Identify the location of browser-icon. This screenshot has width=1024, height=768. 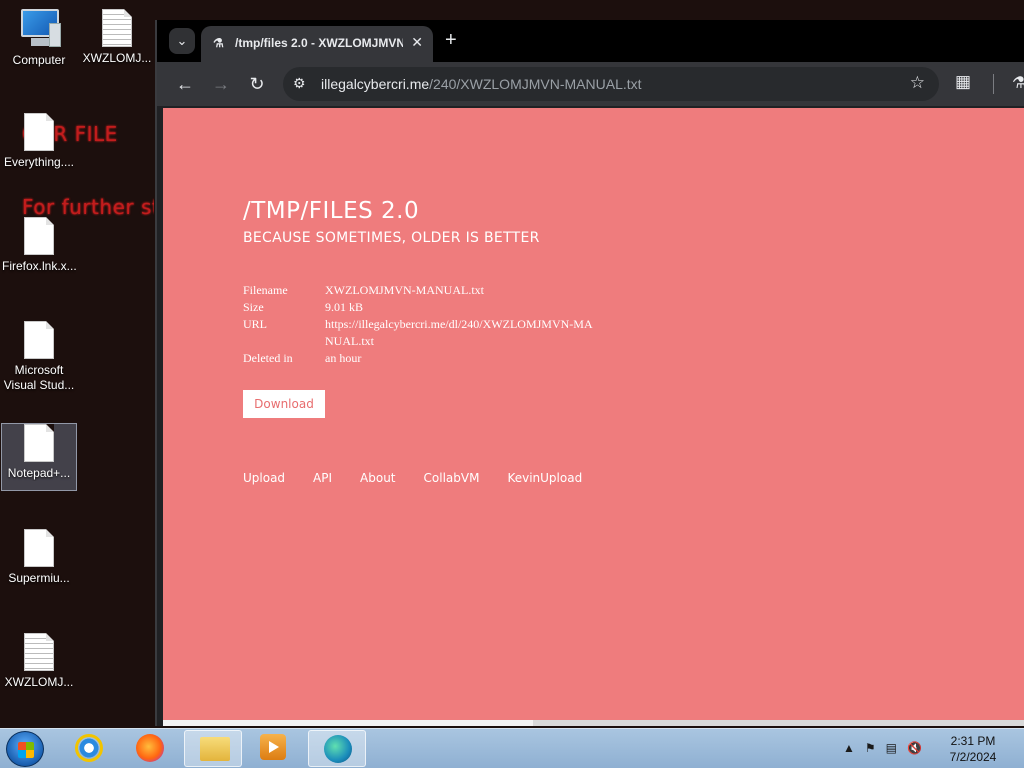
(338, 749).